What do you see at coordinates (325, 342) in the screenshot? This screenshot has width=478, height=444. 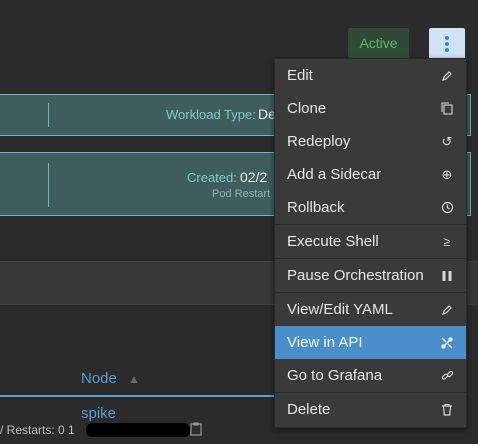 I see `menu-item-label: View in API` at bounding box center [325, 342].